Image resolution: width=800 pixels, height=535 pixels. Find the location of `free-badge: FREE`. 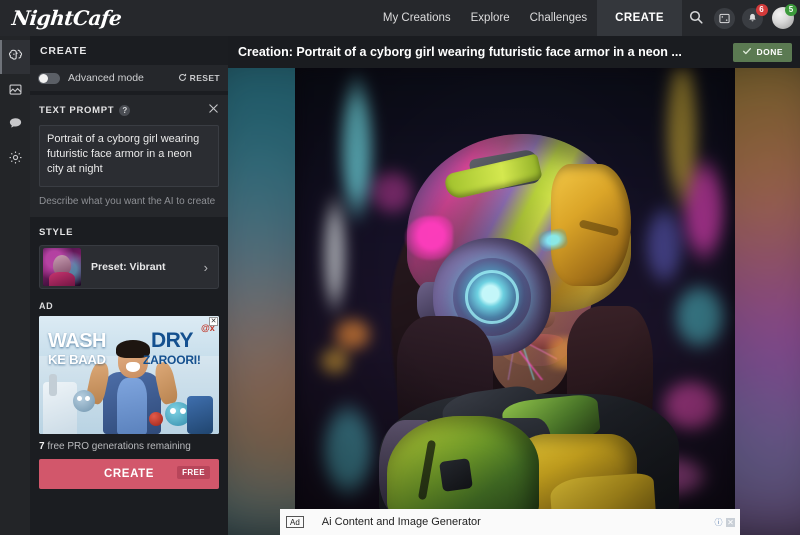

free-badge: FREE is located at coordinates (193, 472).